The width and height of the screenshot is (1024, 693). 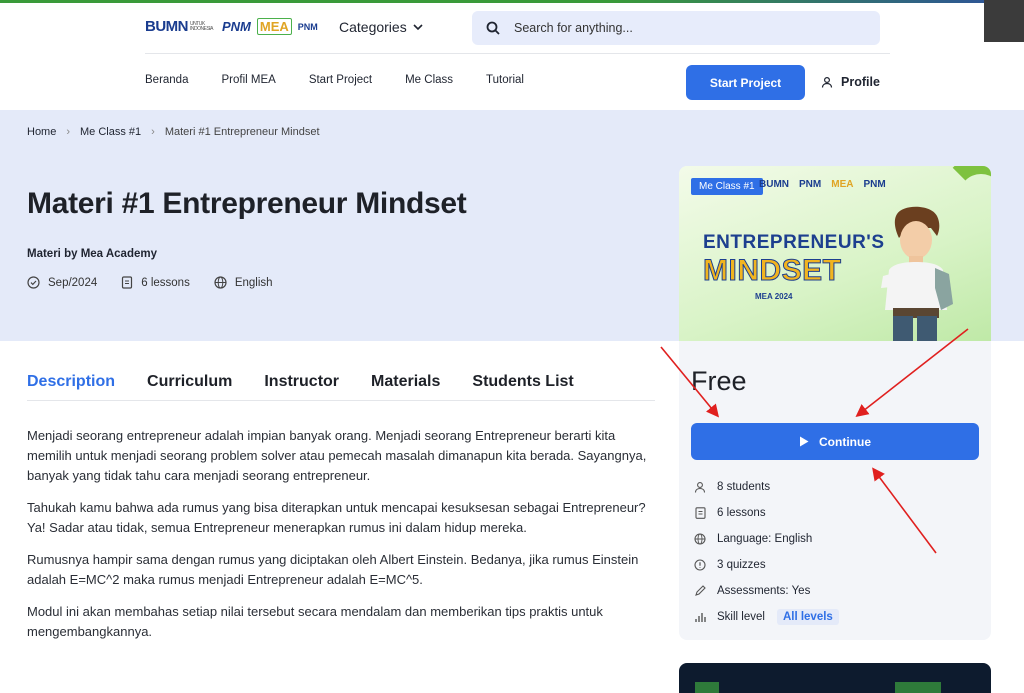 I want to click on nav-item-me-class: Me Class, so click(x=429, y=80).